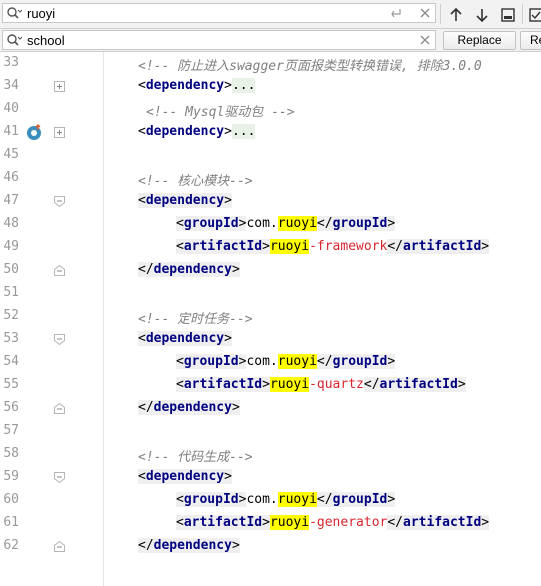 The width and height of the screenshot is (541, 586). What do you see at coordinates (456, 15) in the screenshot?
I see `arrow-up-icon` at bounding box center [456, 15].